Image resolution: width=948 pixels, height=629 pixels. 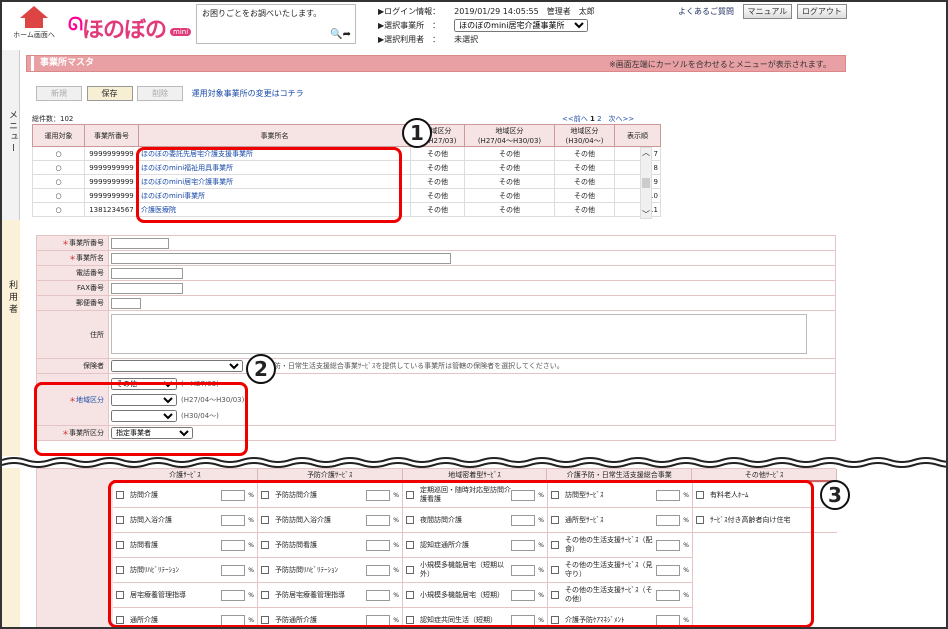 I want to click on fax-label: FAX番号, so click(x=72, y=288).